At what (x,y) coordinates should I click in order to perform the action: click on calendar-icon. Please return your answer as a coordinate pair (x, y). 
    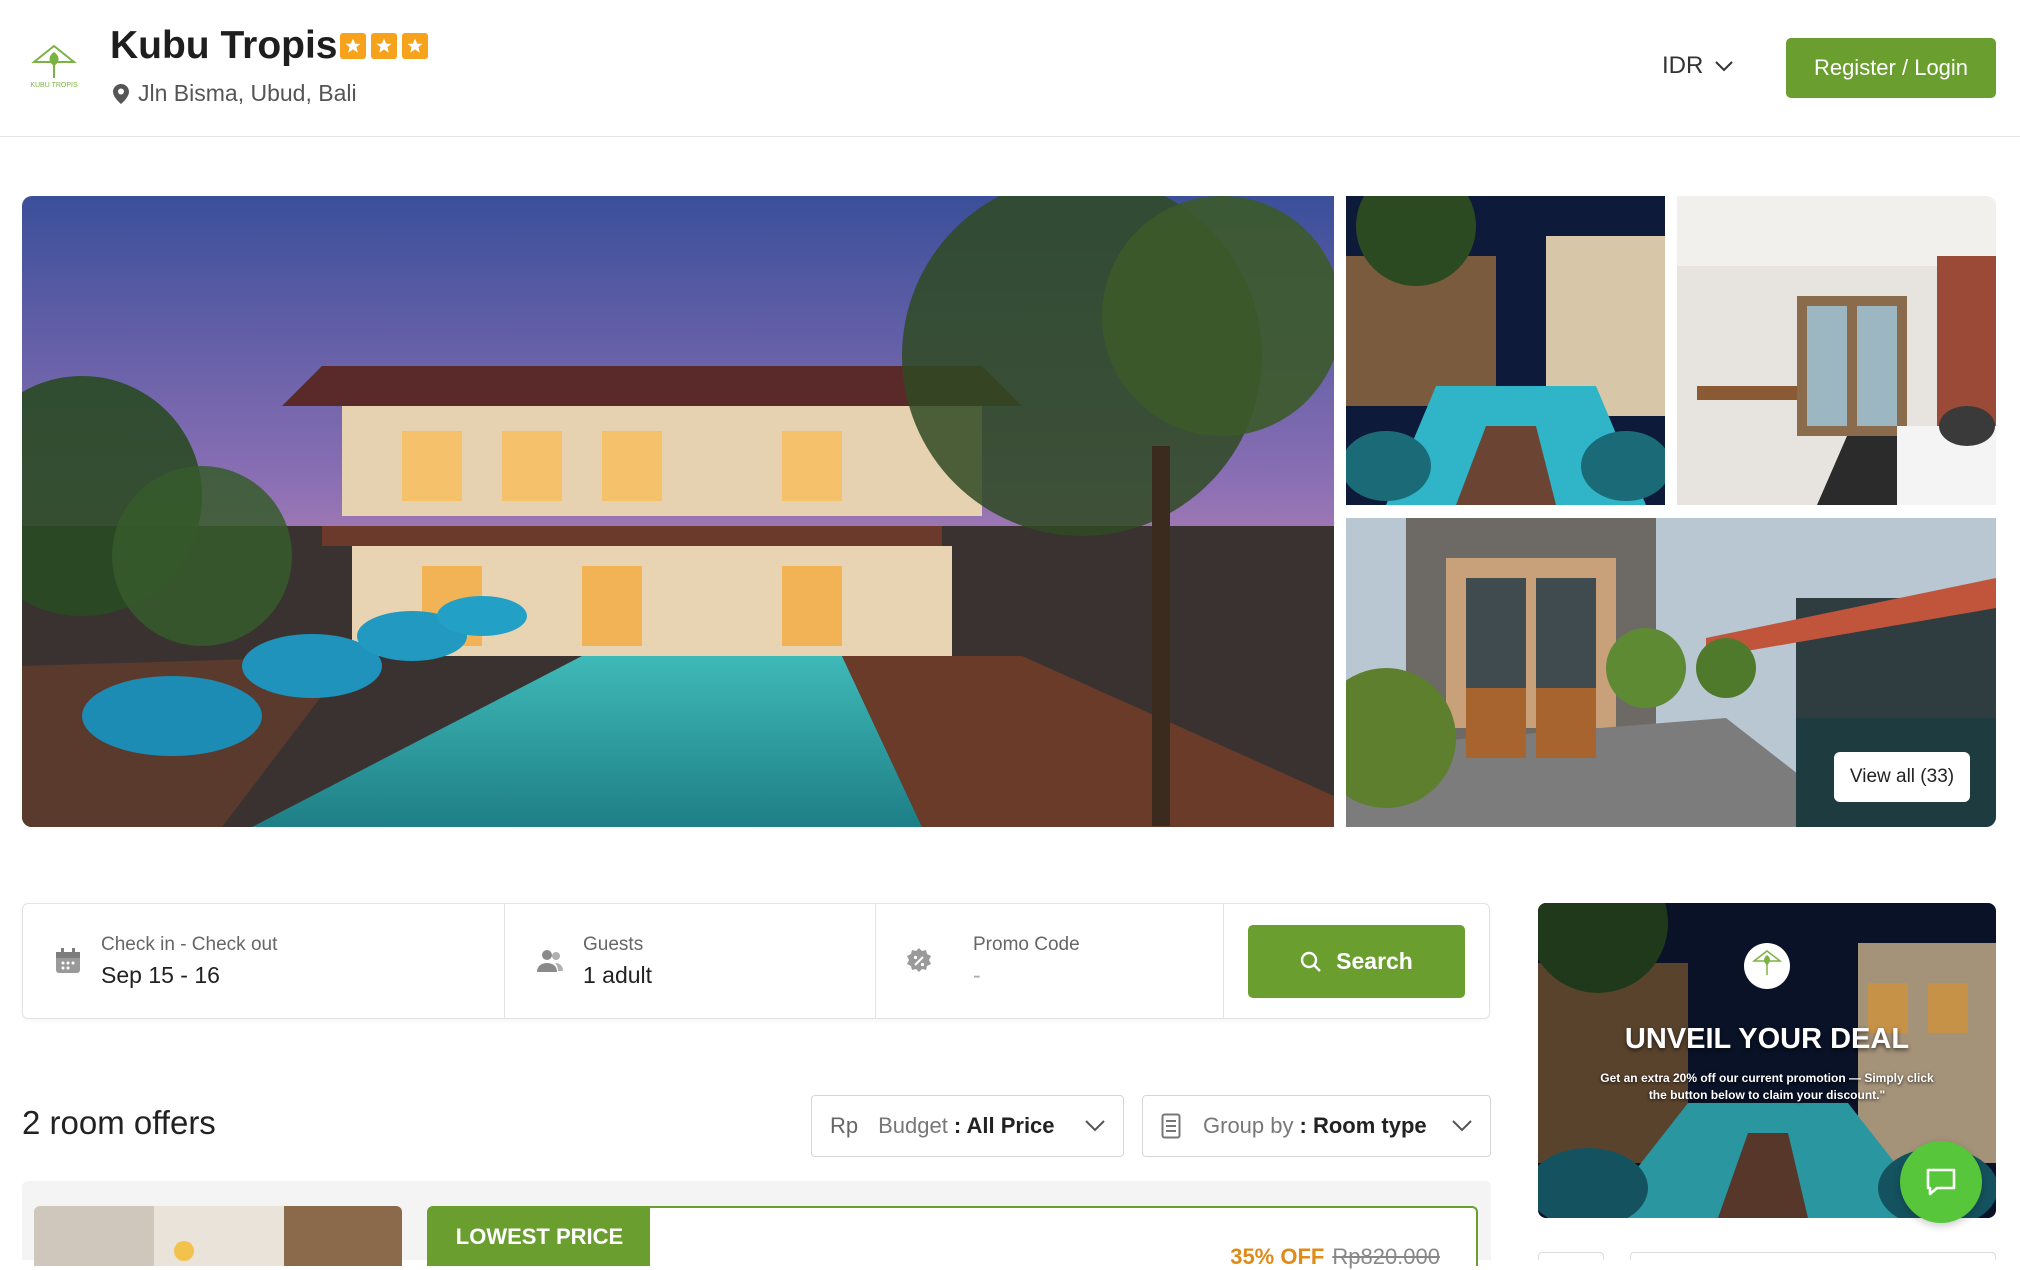
    Looking at the image, I should click on (68, 960).